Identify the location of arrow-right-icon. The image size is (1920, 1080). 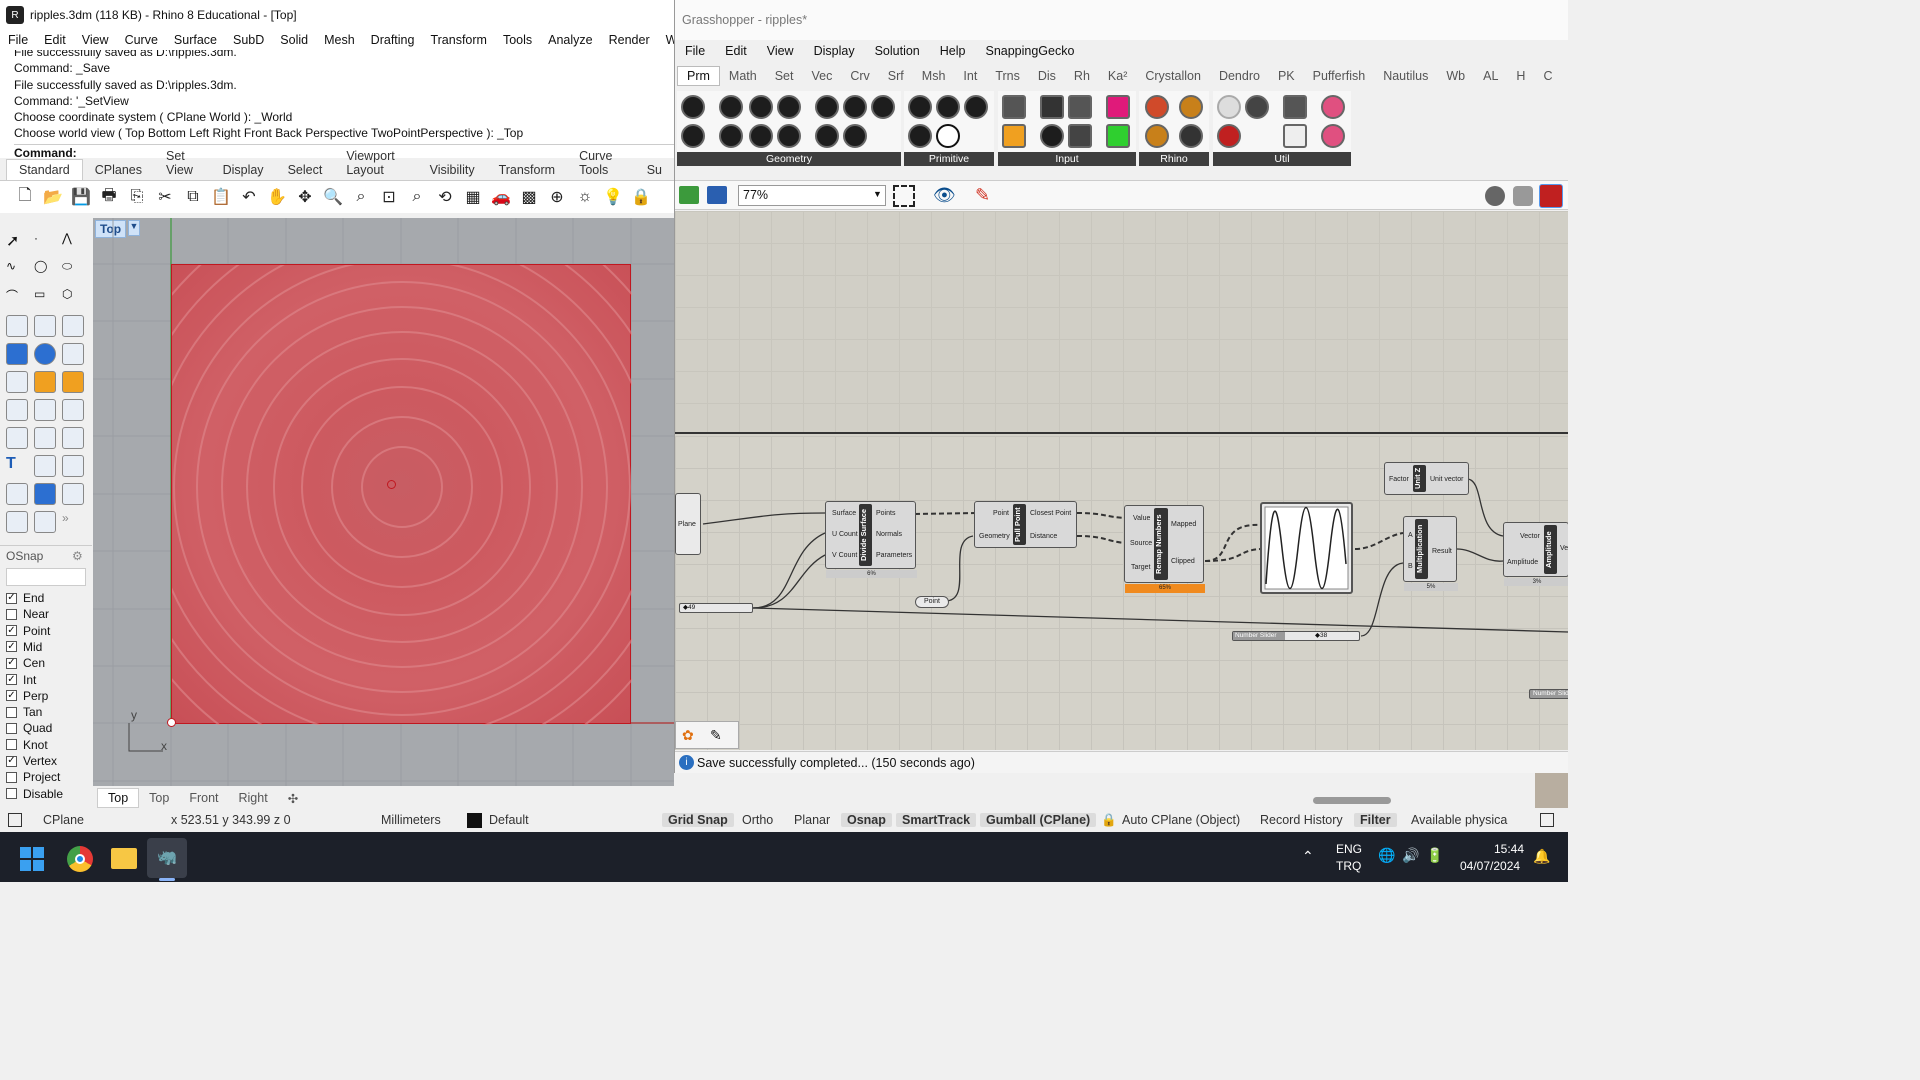
(1295, 107).